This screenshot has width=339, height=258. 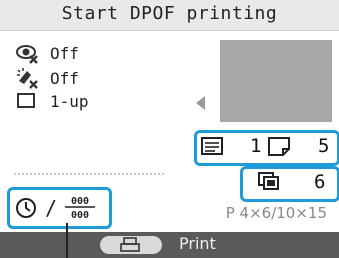 I want to click on image-count: 5, so click(x=324, y=146).